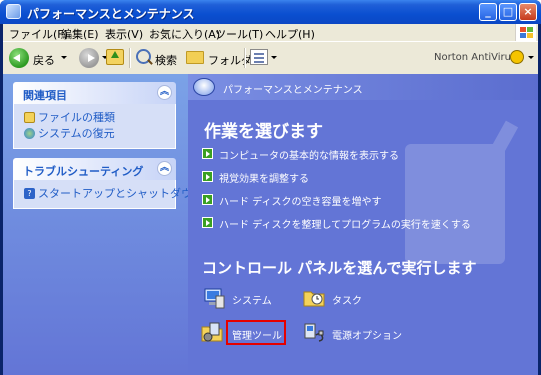 The image size is (541, 375). I want to click on maintenance-category-icon, so click(204, 87).